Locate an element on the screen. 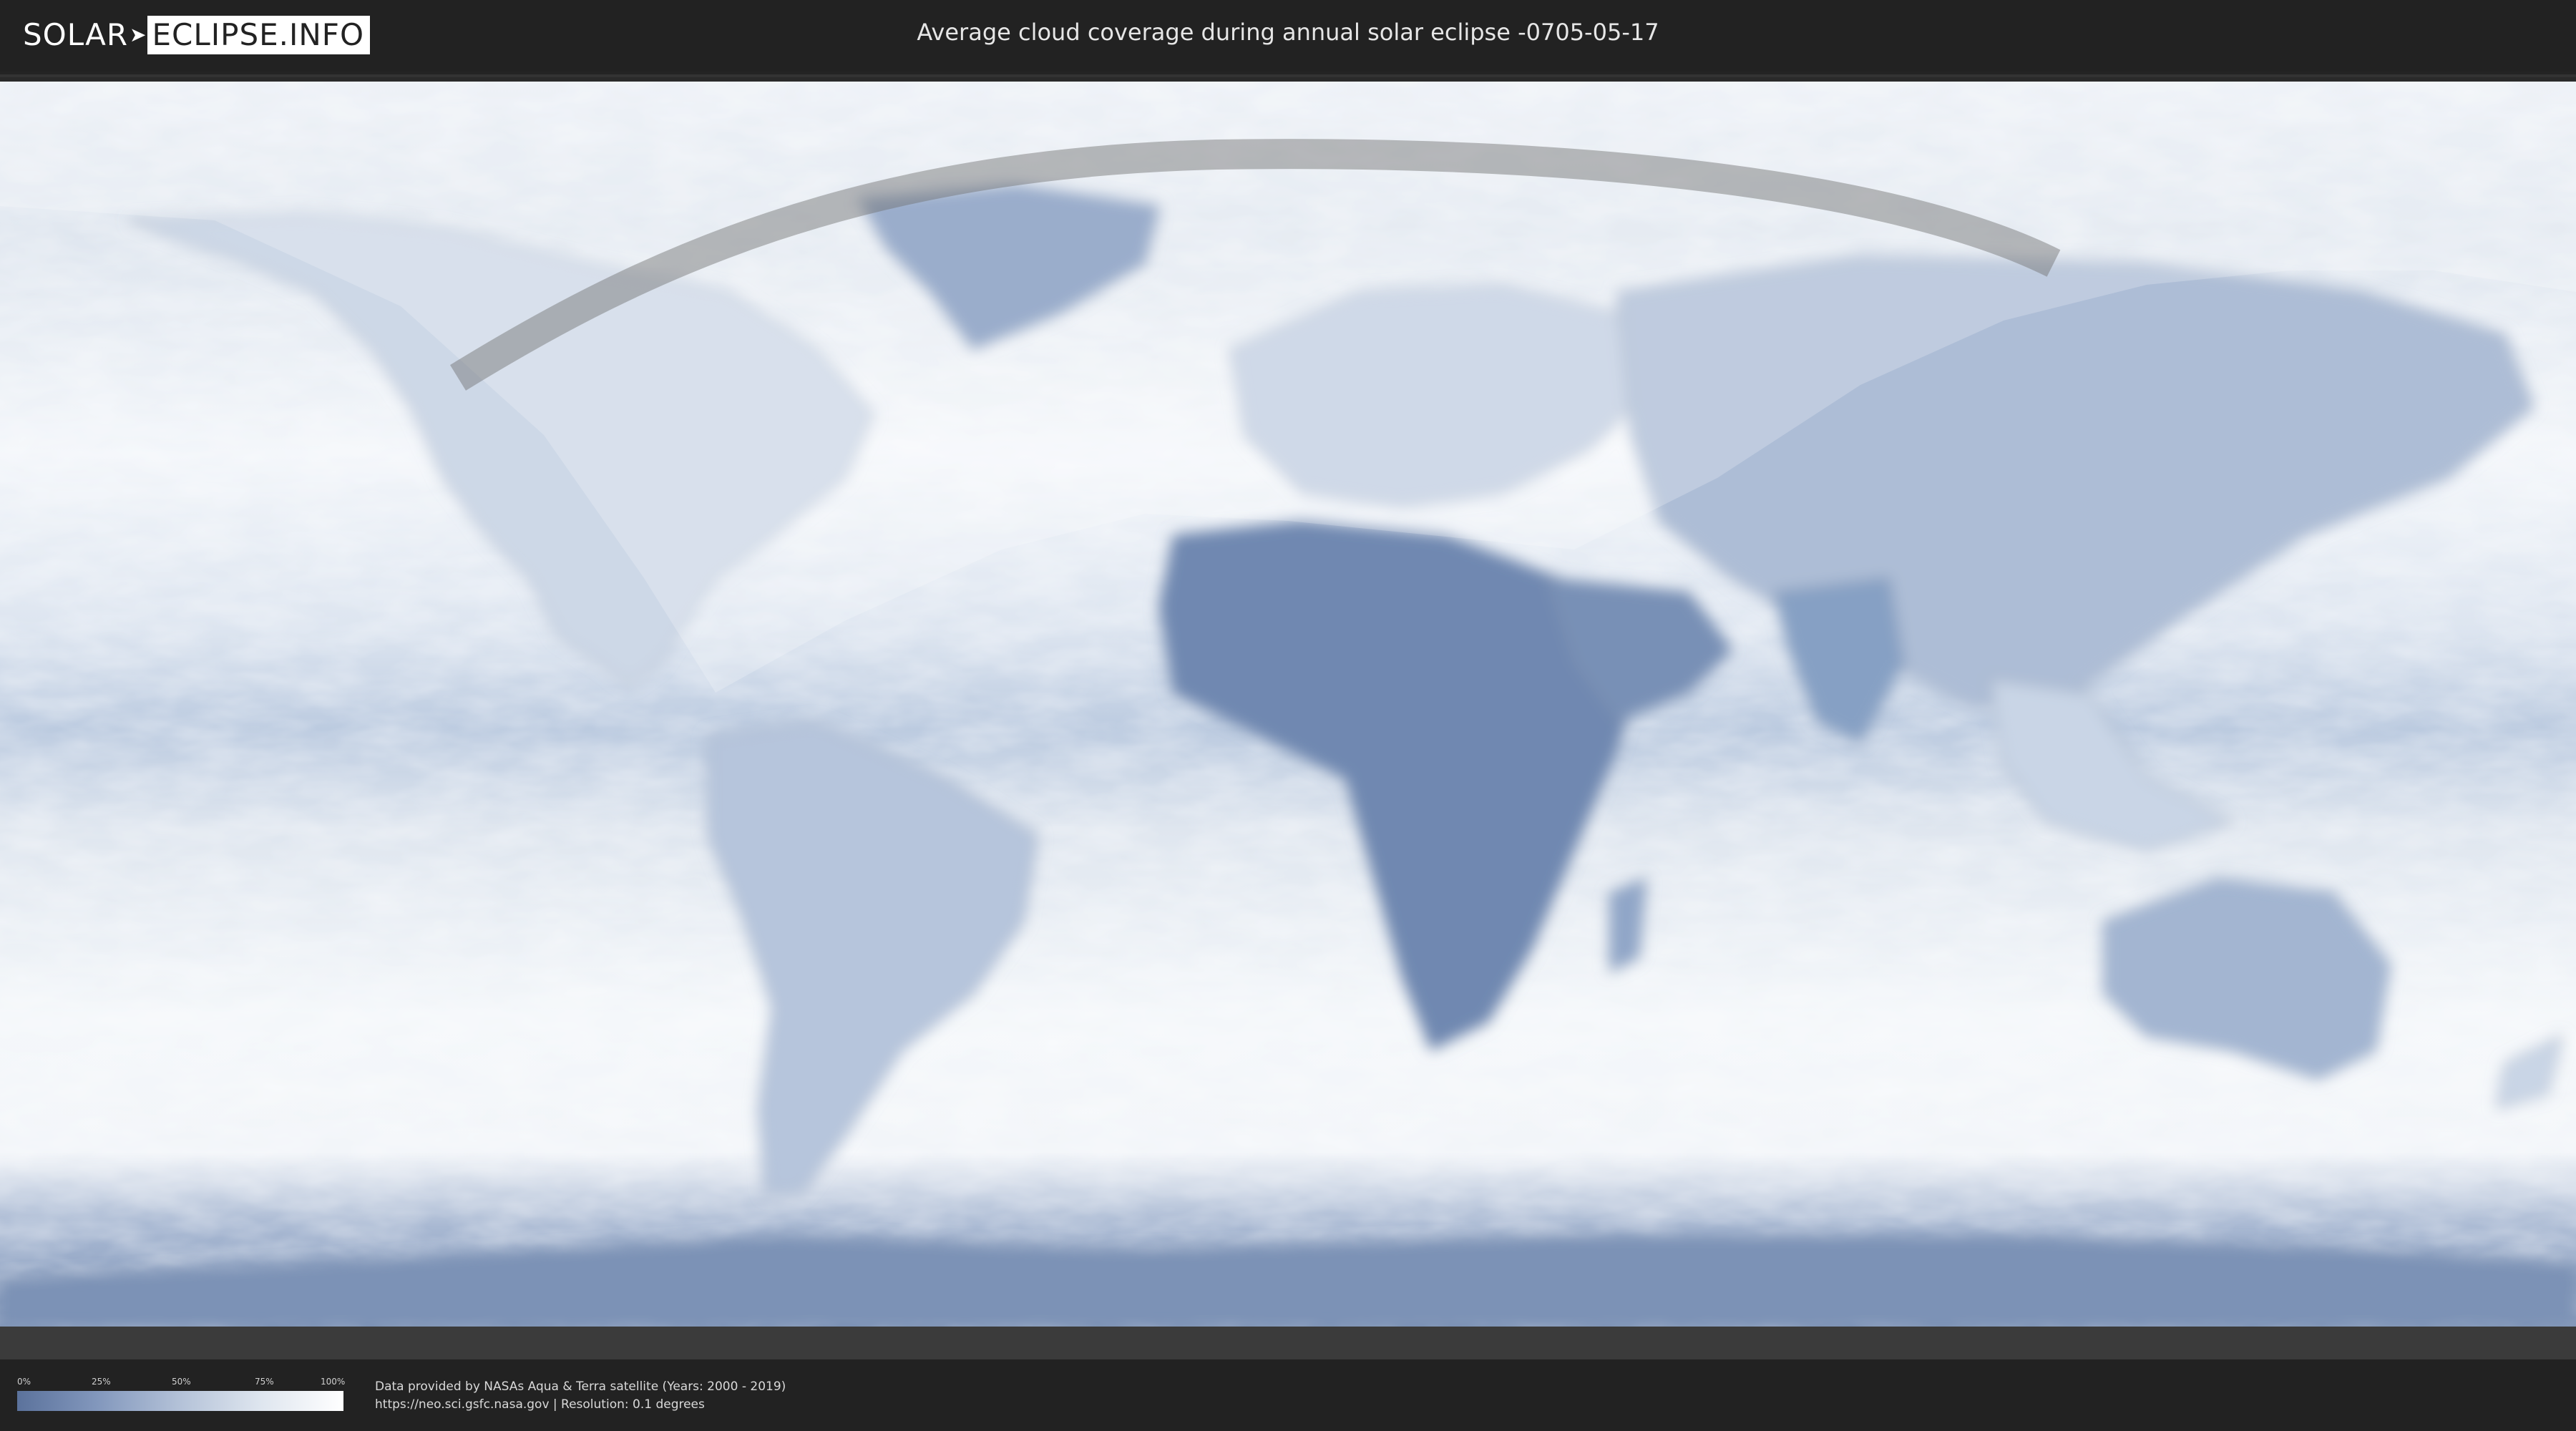  cloud-coverage-legend: 0% 25% 50% 75% 100% is located at coordinates (181, 1396).